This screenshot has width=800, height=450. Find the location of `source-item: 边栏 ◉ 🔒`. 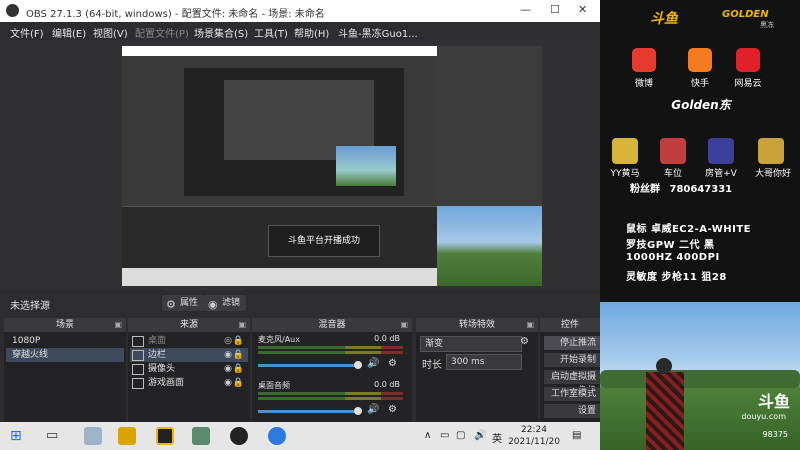

source-item: 边栏 ◉ 🔒 is located at coordinates (189, 355).